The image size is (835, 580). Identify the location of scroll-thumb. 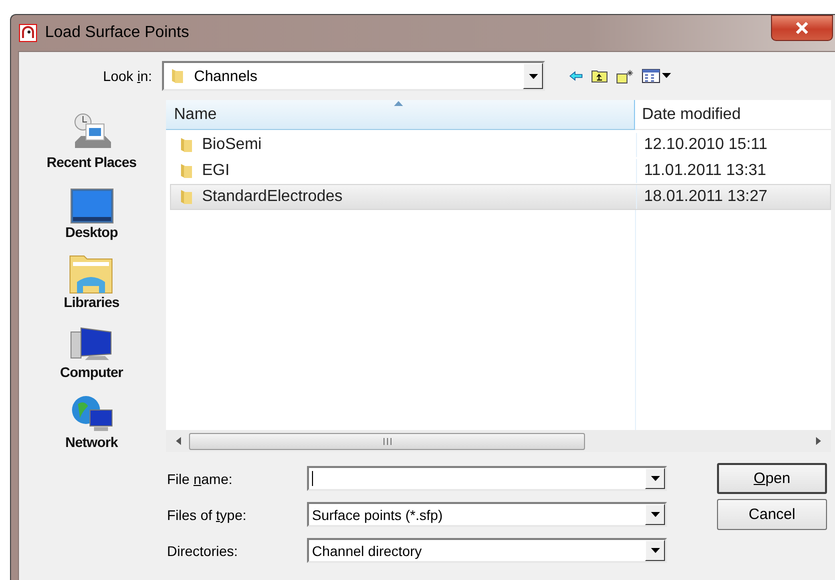
(387, 441).